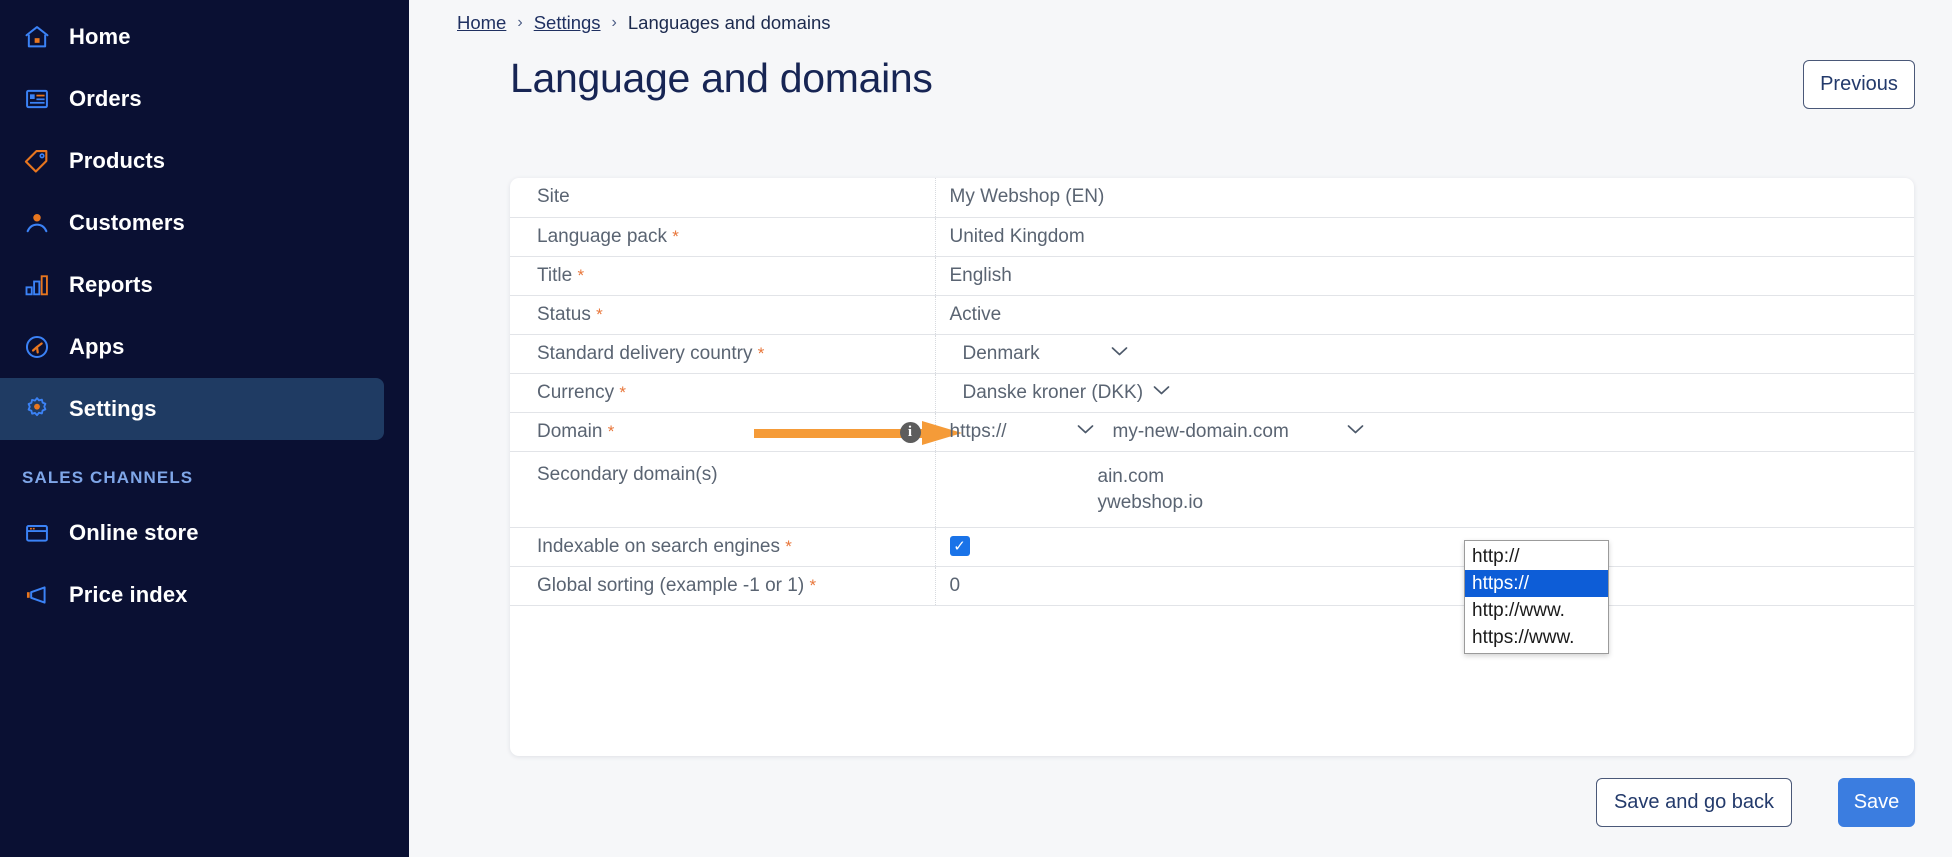 Image resolution: width=1952 pixels, height=857 pixels. I want to click on row-value-indexable: ✓, so click(1424, 547).